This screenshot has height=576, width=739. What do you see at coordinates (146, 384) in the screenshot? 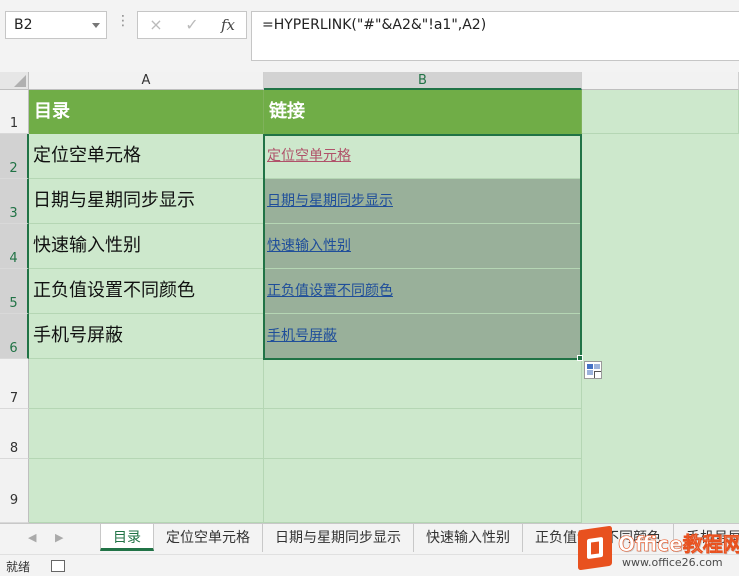
I see `cell-a7` at bounding box center [146, 384].